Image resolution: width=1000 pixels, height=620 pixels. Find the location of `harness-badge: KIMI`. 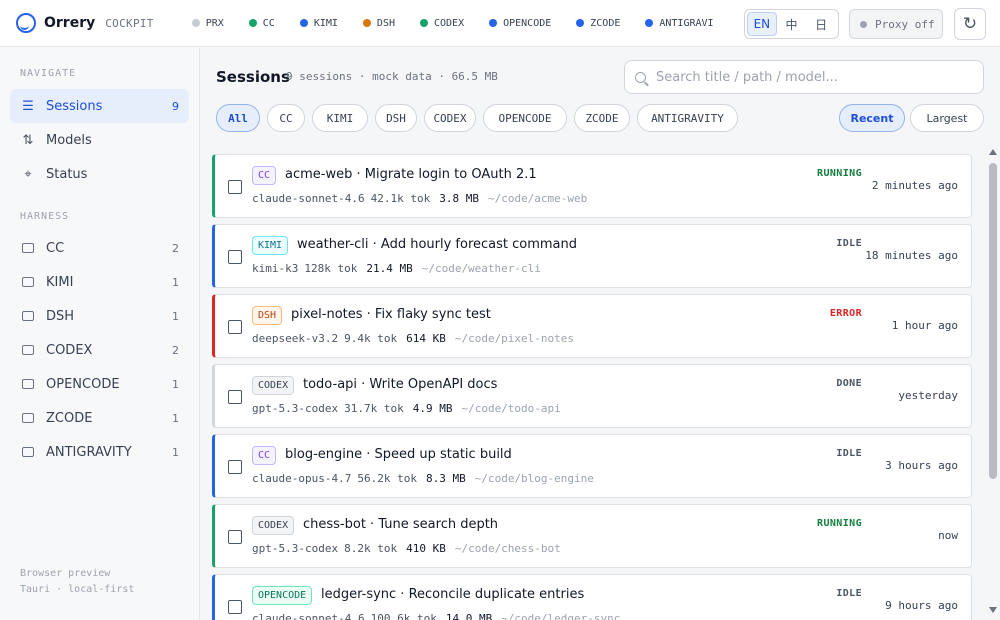

harness-badge: KIMI is located at coordinates (270, 245).